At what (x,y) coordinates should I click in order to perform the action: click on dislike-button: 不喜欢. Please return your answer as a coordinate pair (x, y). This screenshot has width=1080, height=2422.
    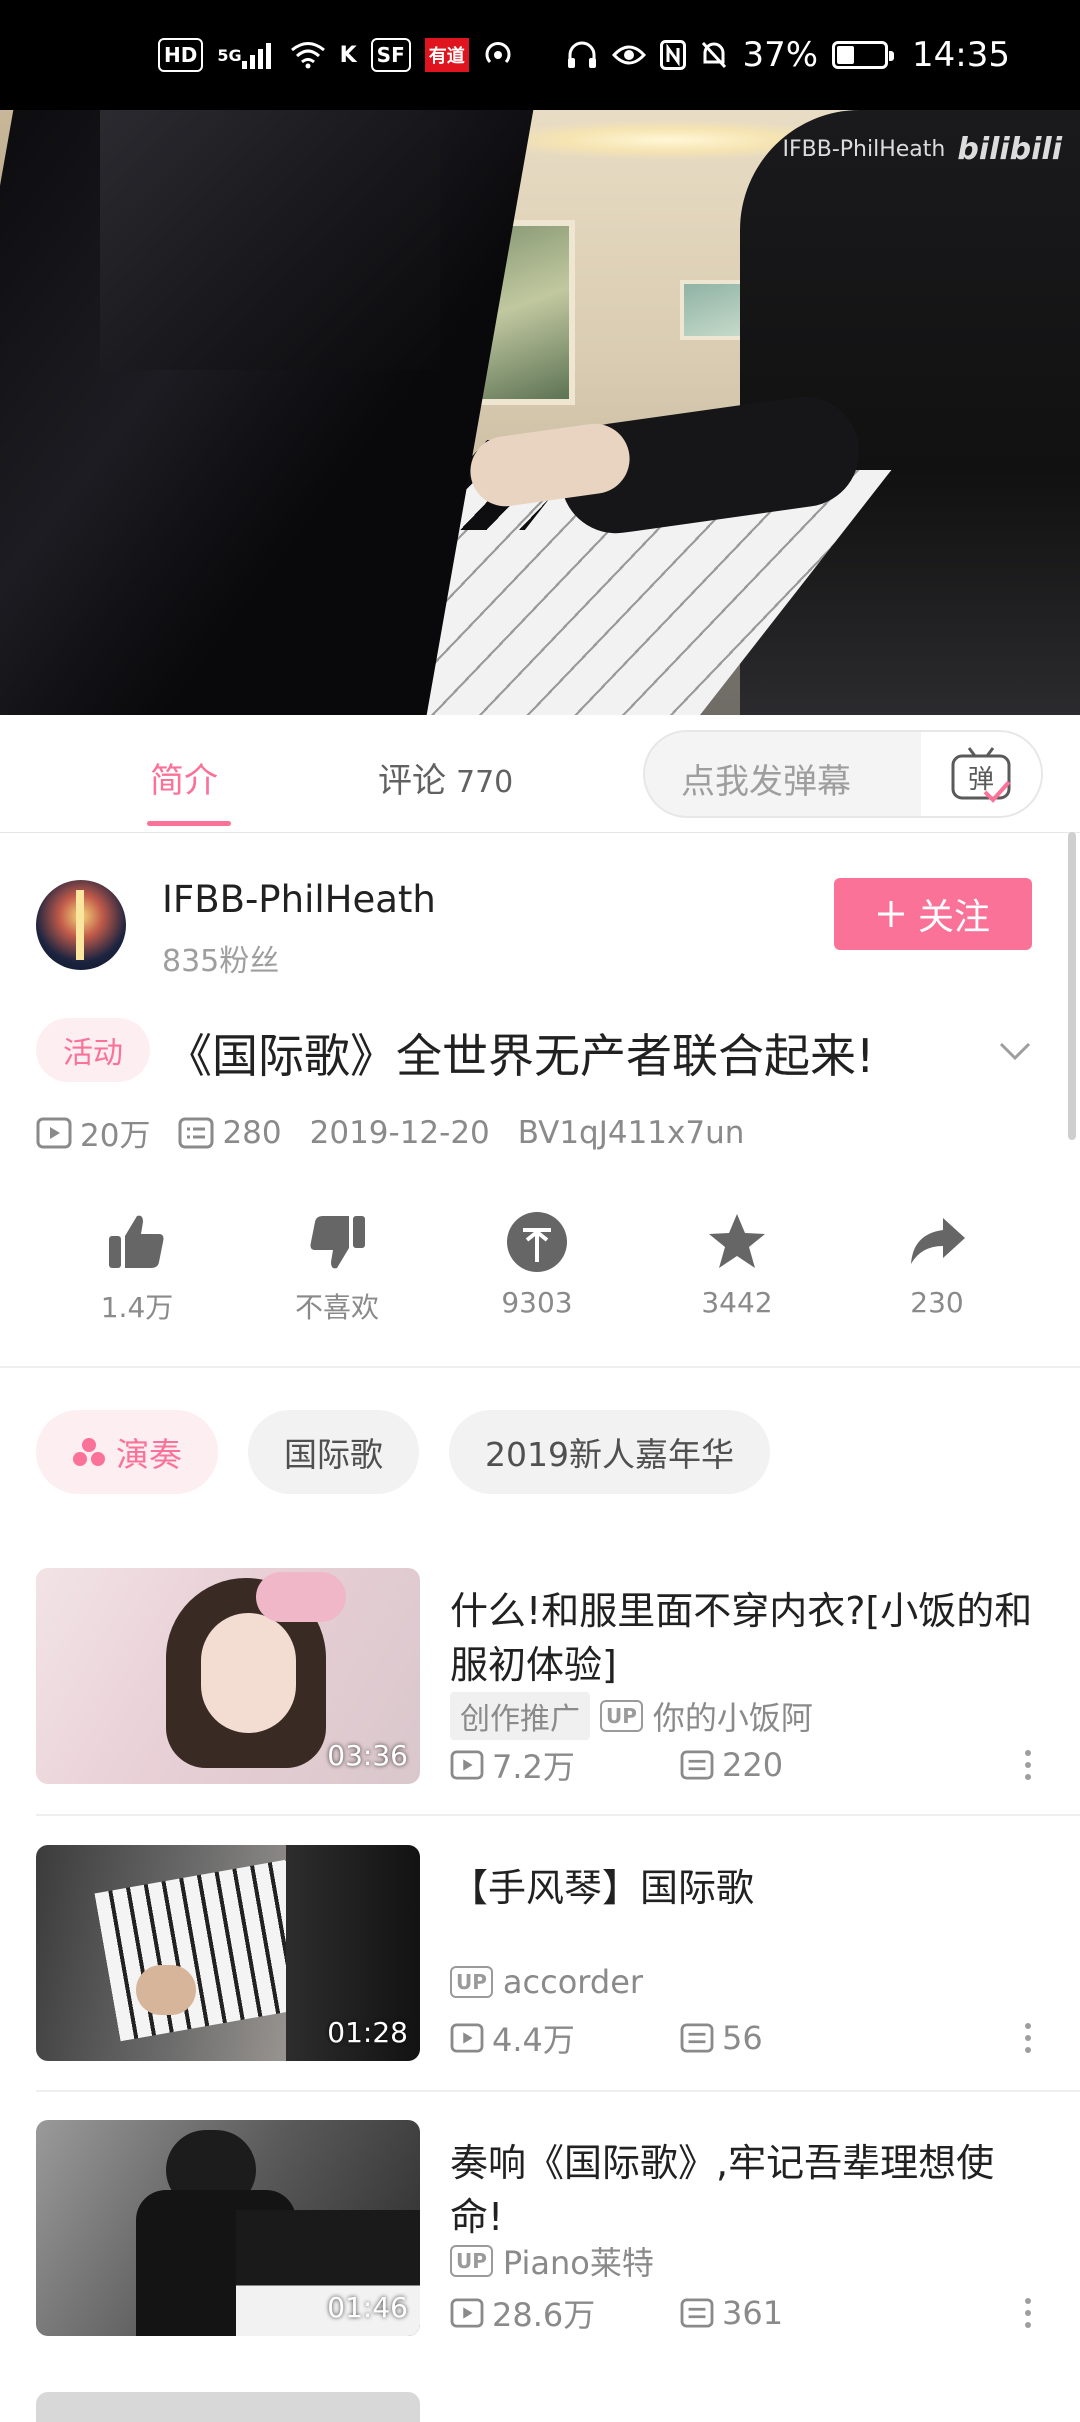
    Looking at the image, I should click on (337, 1268).